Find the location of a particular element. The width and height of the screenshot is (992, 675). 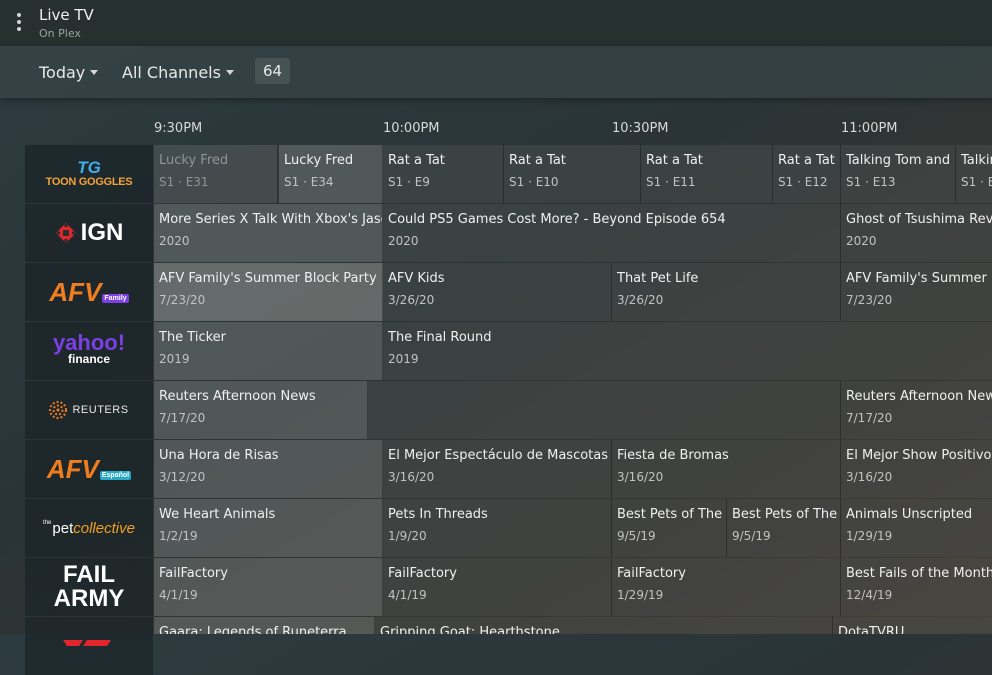

pet-collective-logo: thepetcollective is located at coordinates (89, 528).